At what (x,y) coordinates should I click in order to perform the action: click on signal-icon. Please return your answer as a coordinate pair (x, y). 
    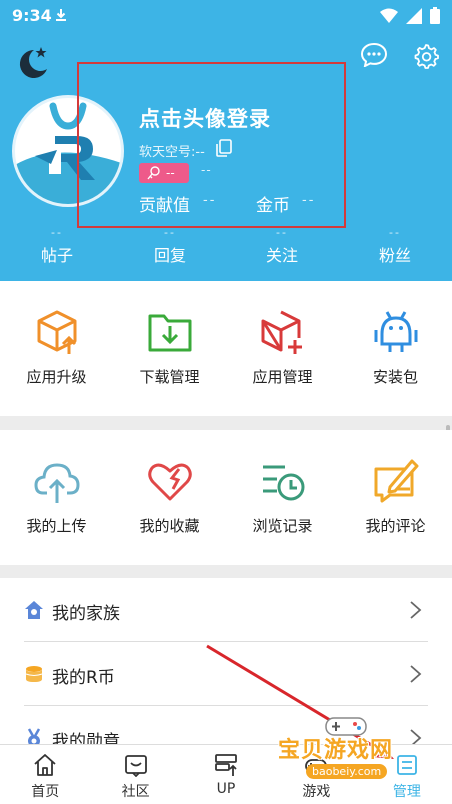
    Looking at the image, I should click on (414, 15).